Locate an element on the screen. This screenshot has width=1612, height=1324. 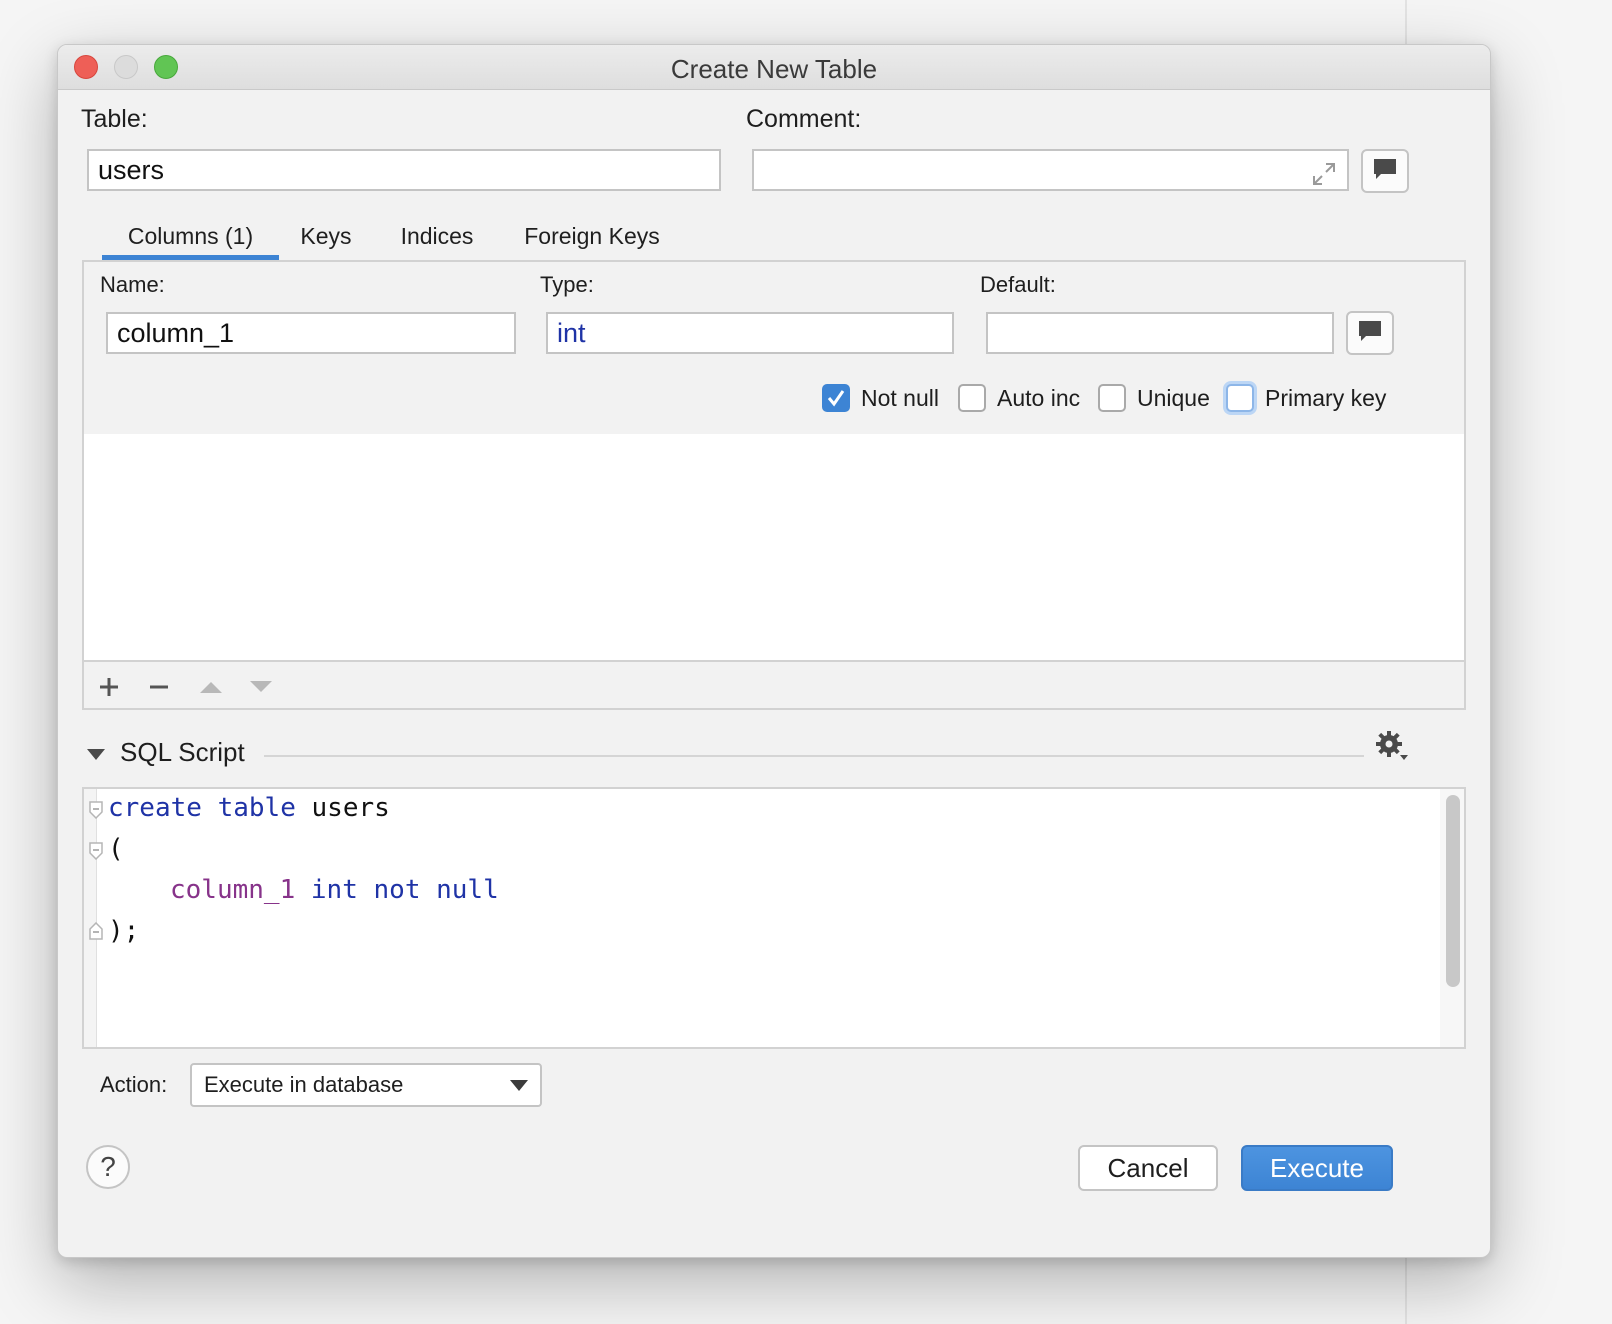
tab-foreign-keys: Foreign Keys is located at coordinates (592, 241).